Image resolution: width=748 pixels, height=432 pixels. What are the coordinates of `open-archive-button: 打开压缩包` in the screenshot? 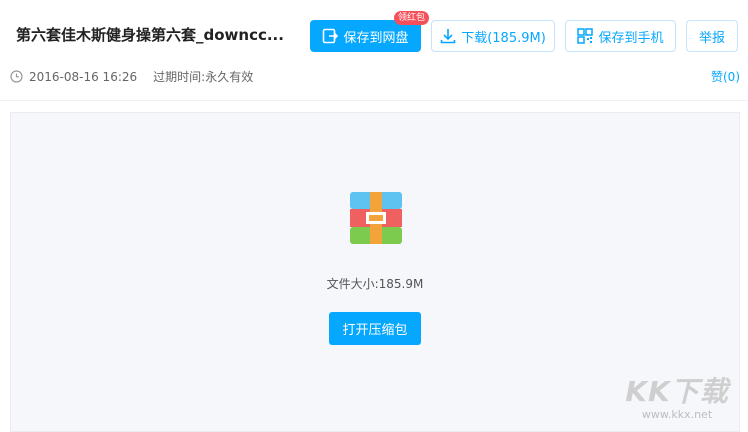 It's located at (375, 328).